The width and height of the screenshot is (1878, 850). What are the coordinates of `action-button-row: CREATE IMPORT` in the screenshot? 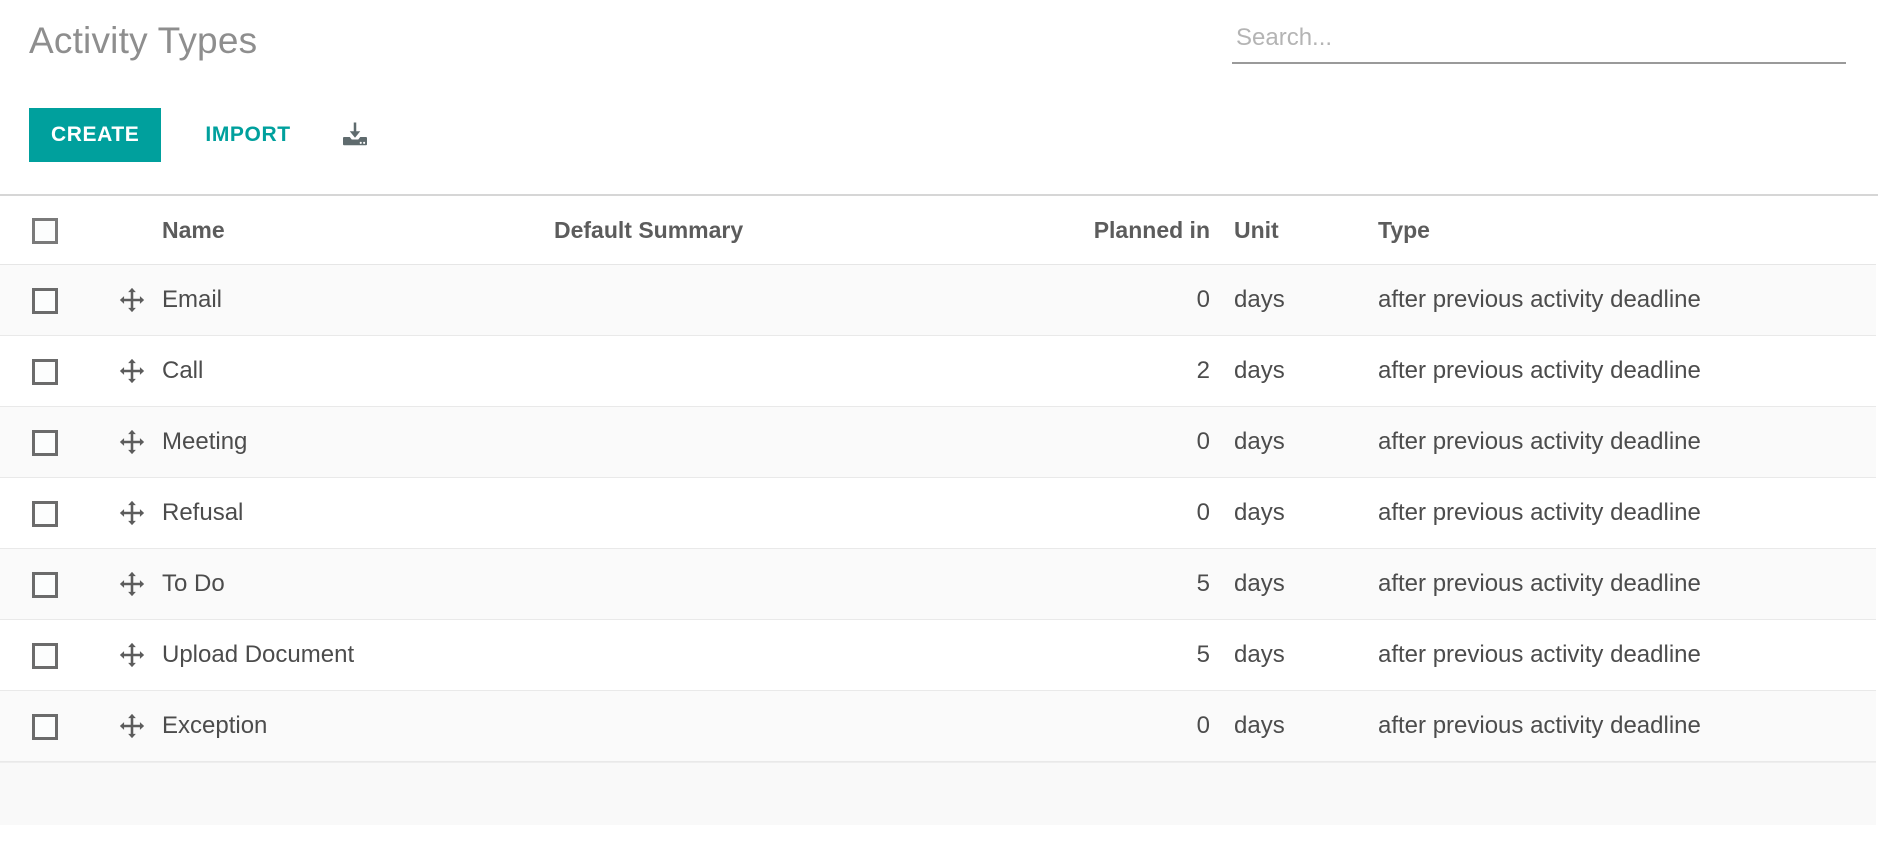 It's located at (203, 135).